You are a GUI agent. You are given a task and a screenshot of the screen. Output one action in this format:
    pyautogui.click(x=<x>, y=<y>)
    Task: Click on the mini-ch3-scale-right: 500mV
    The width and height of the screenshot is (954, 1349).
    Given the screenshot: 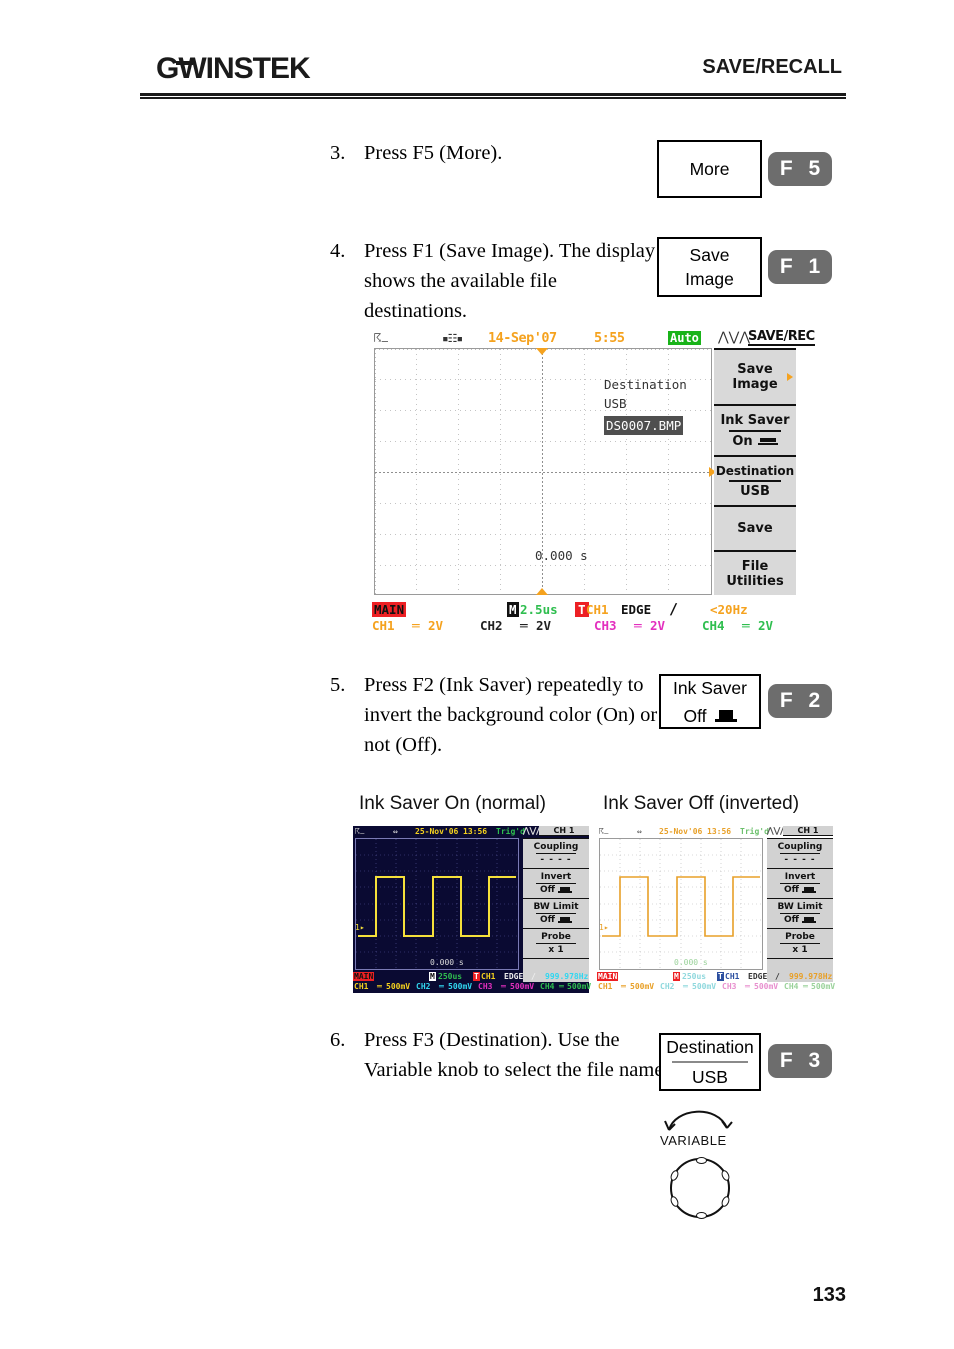 What is the action you would take?
    pyautogui.click(x=766, y=986)
    